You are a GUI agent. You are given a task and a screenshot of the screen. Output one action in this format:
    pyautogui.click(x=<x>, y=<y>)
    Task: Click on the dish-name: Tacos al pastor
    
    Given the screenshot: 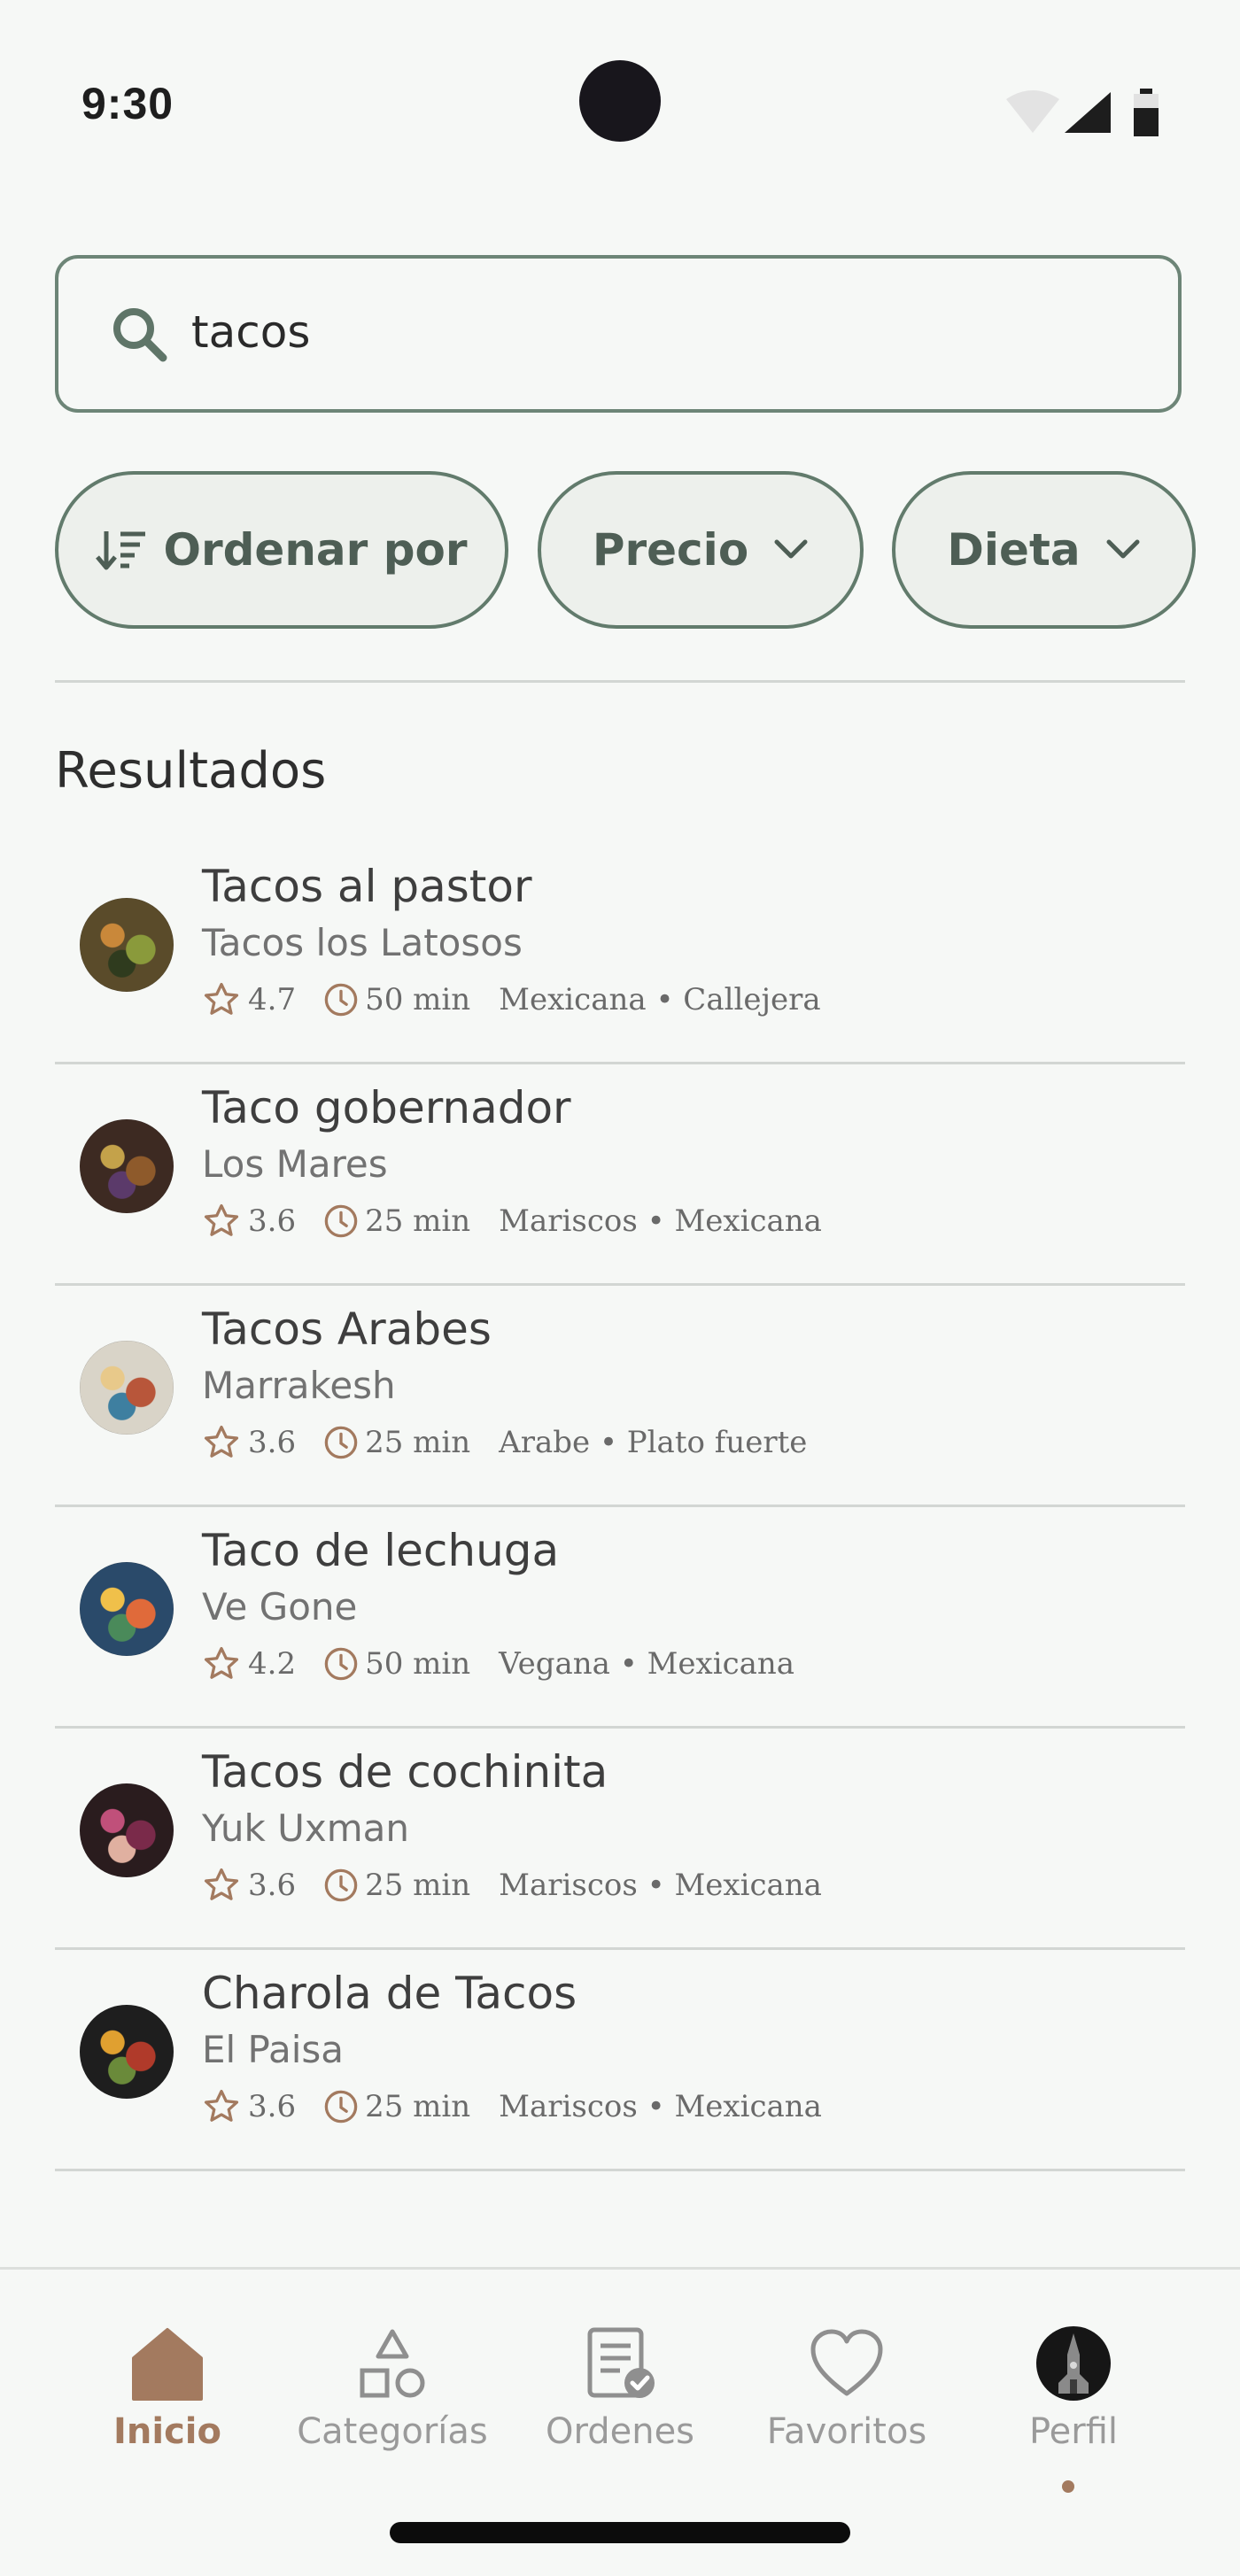 What is the action you would take?
    pyautogui.click(x=367, y=886)
    